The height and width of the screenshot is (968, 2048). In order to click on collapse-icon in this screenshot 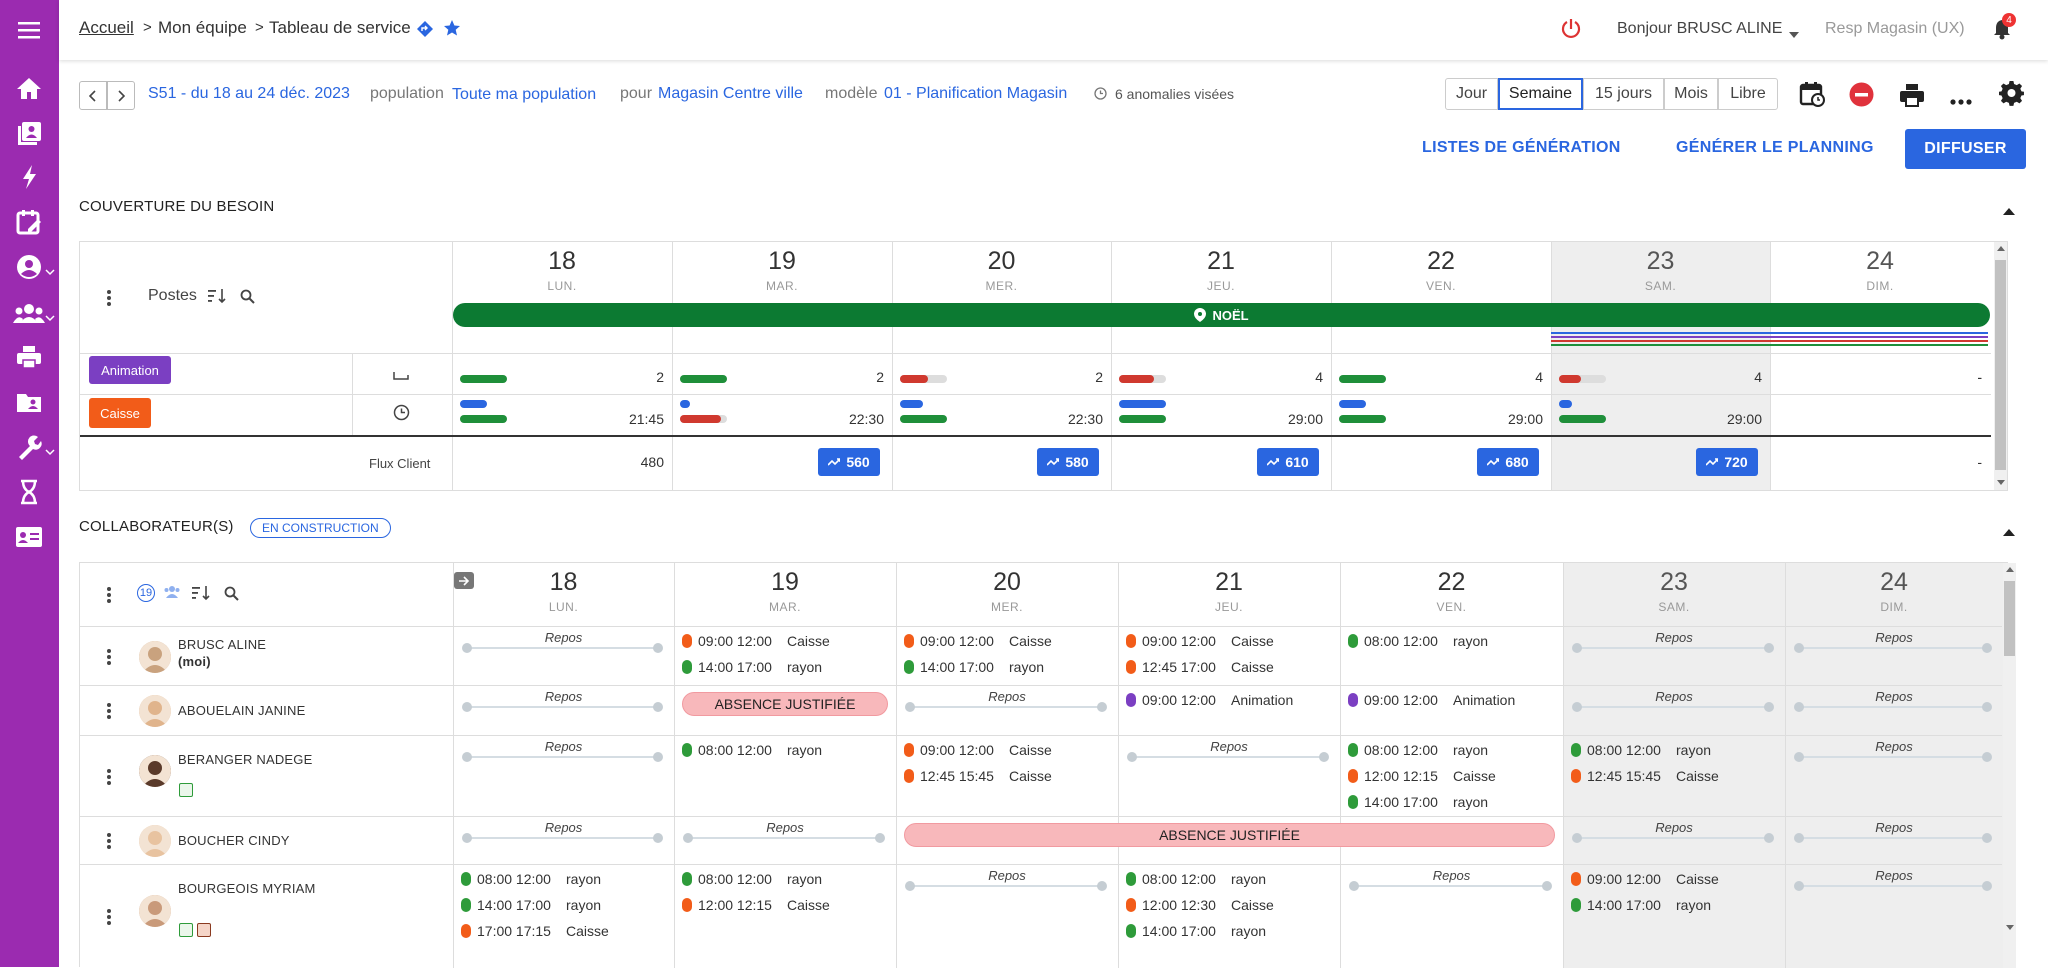, I will do `click(2009, 211)`.